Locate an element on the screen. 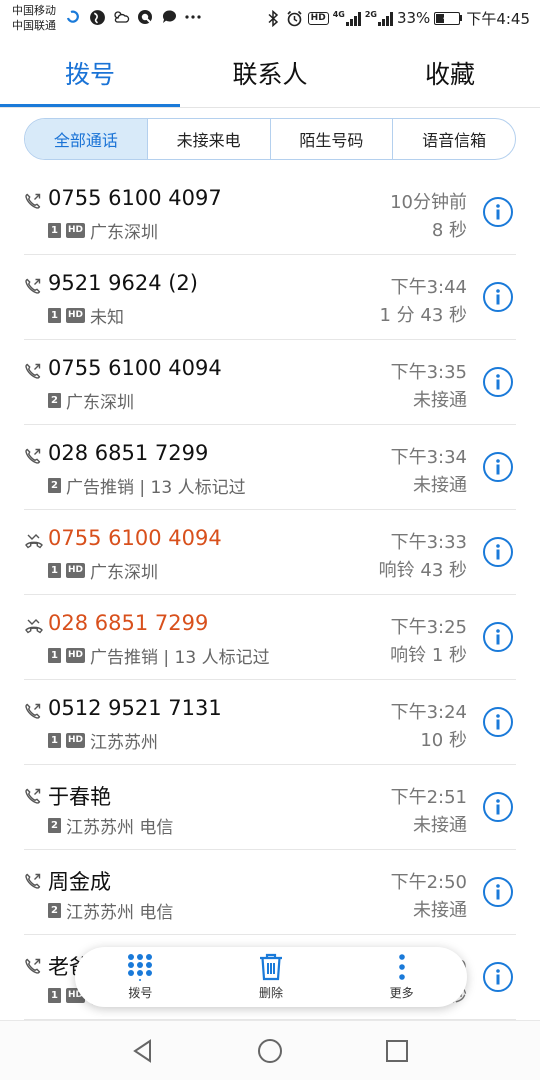 This screenshot has width=540, height=1080. call-duration: 8 秒 is located at coordinates (449, 230).